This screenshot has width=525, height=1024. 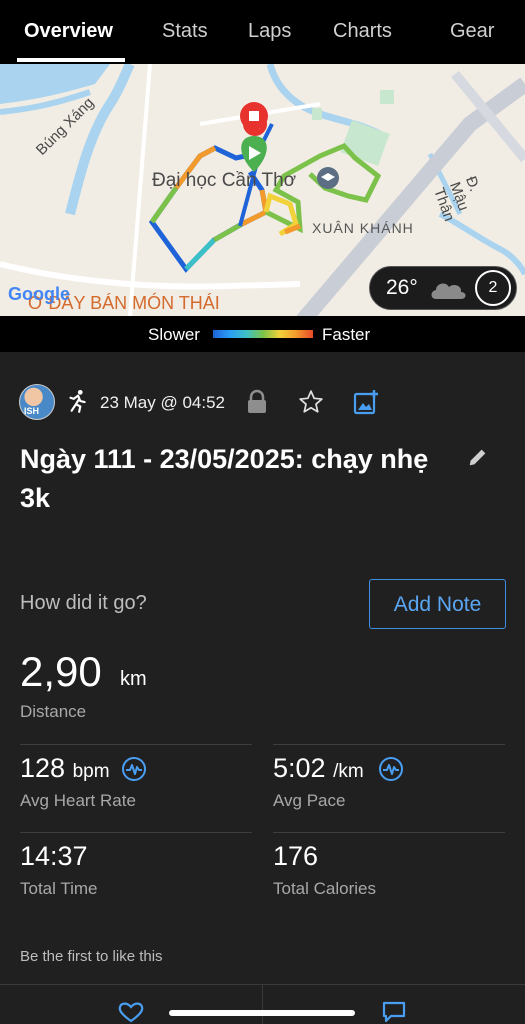 What do you see at coordinates (472, 31) in the screenshot?
I see `tab-gear: Gear` at bounding box center [472, 31].